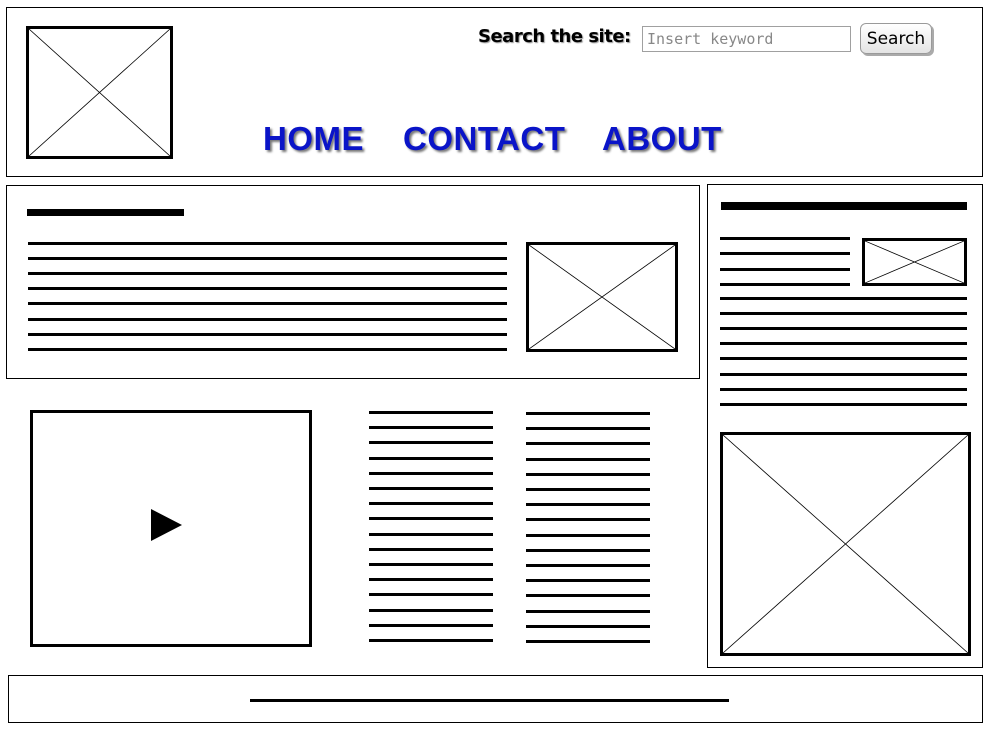 This screenshot has width=991, height=731. What do you see at coordinates (99, 92) in the screenshot?
I see `logo-placeholder-icon` at bounding box center [99, 92].